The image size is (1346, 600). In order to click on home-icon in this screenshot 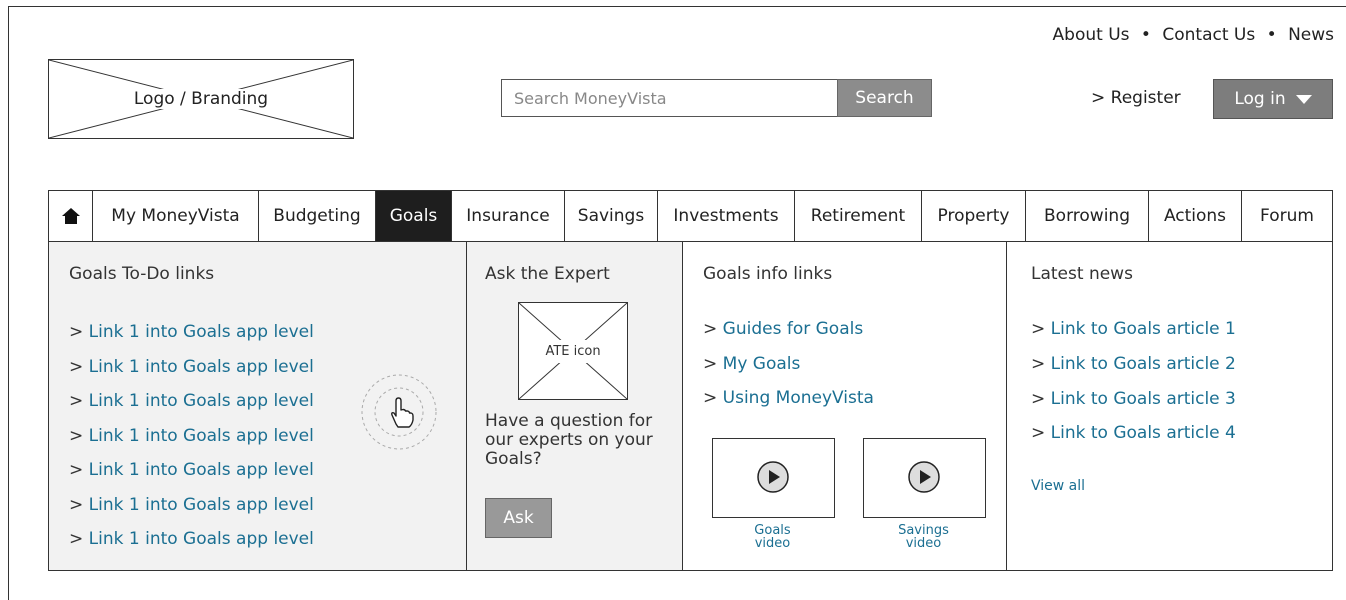, I will do `click(70, 216)`.